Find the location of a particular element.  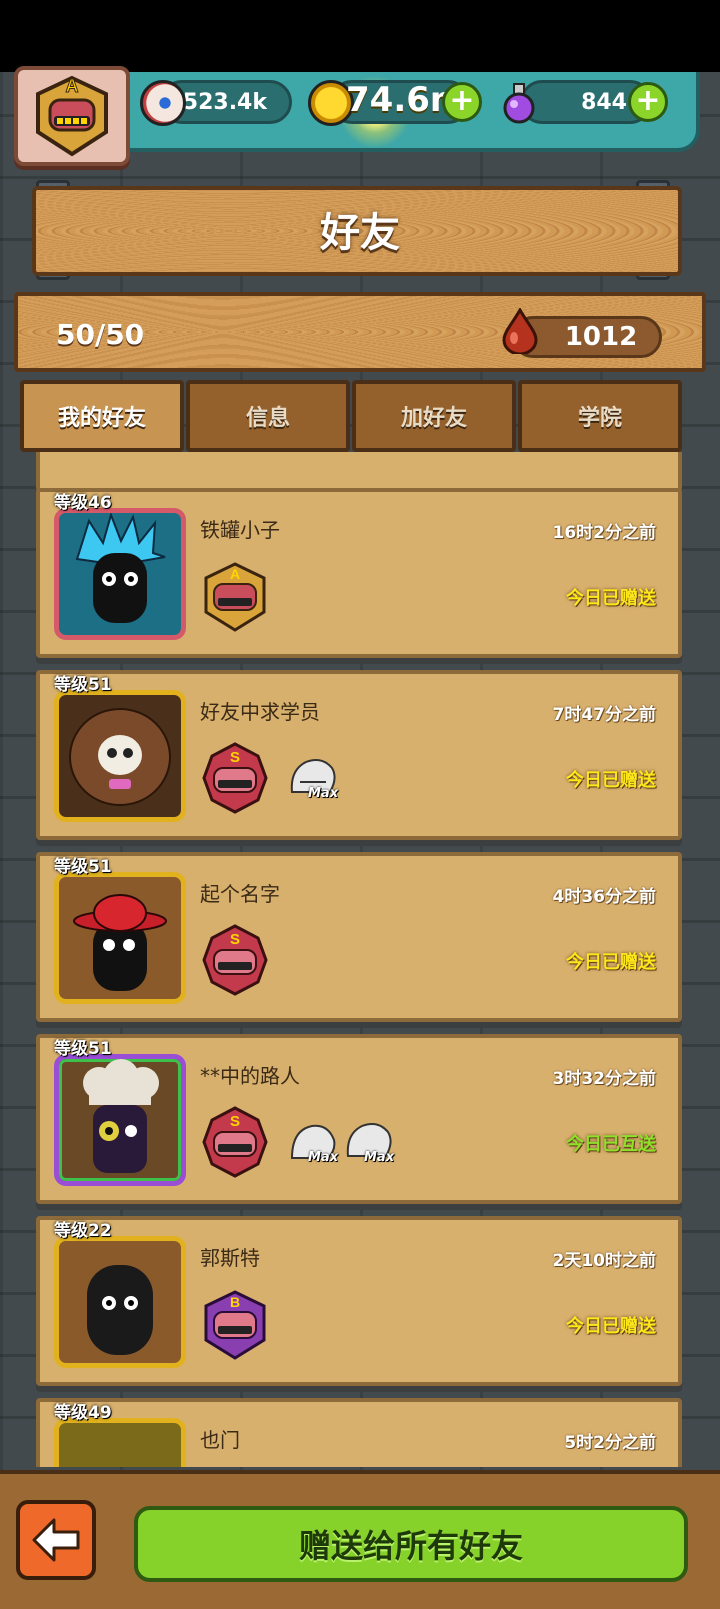

potion-icon is located at coordinates (519, 103).